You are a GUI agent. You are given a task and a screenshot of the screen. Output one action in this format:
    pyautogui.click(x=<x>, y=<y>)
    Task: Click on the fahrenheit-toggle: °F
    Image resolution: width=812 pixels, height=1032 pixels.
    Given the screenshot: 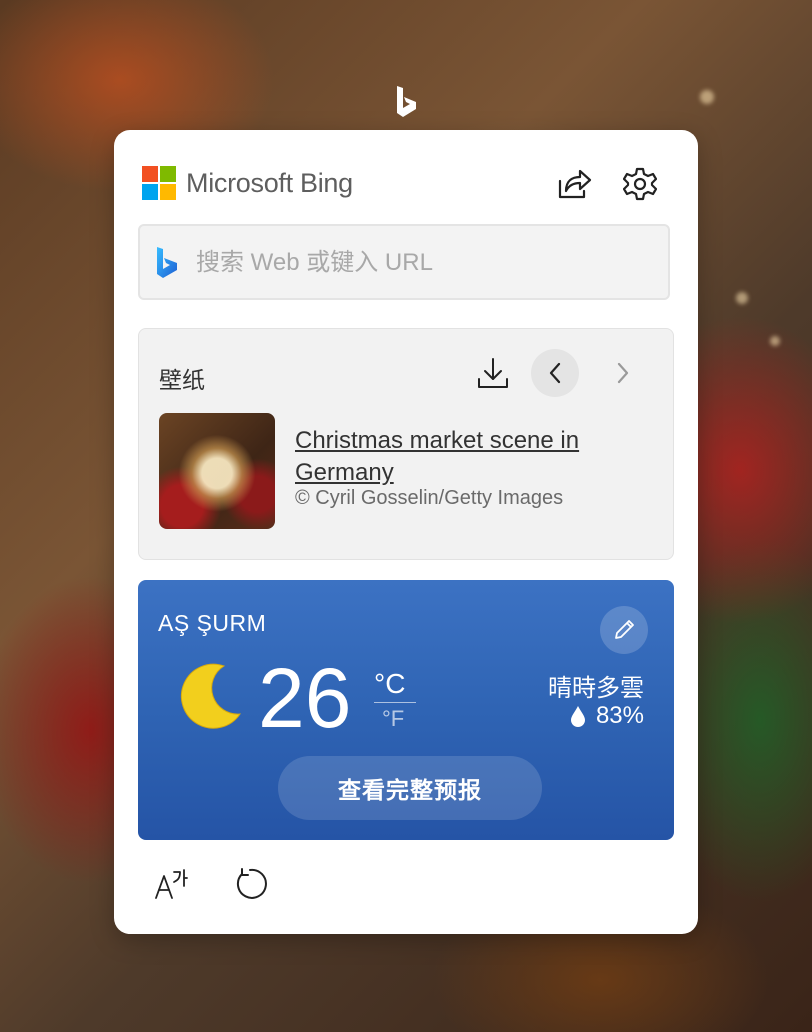 What is the action you would take?
    pyautogui.click(x=393, y=719)
    